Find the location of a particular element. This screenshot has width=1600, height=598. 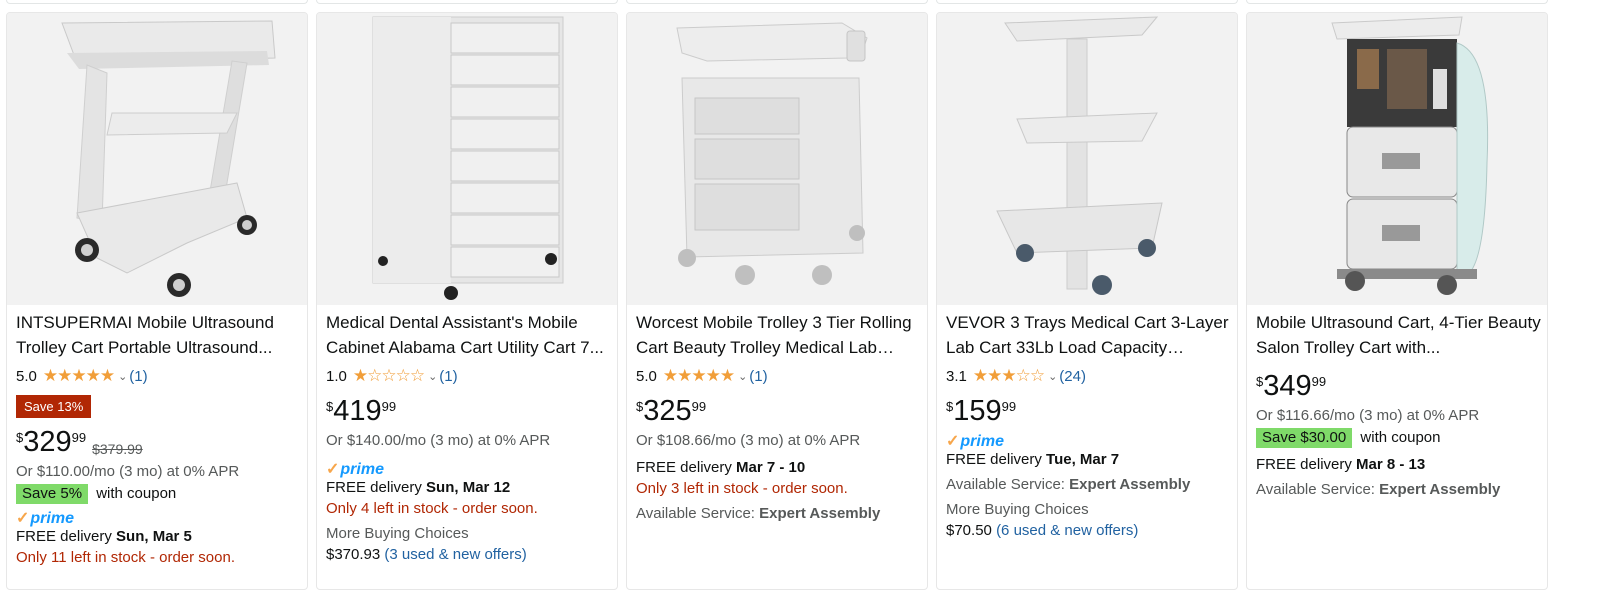

salon-trolley-image is located at coordinates (1397, 159).